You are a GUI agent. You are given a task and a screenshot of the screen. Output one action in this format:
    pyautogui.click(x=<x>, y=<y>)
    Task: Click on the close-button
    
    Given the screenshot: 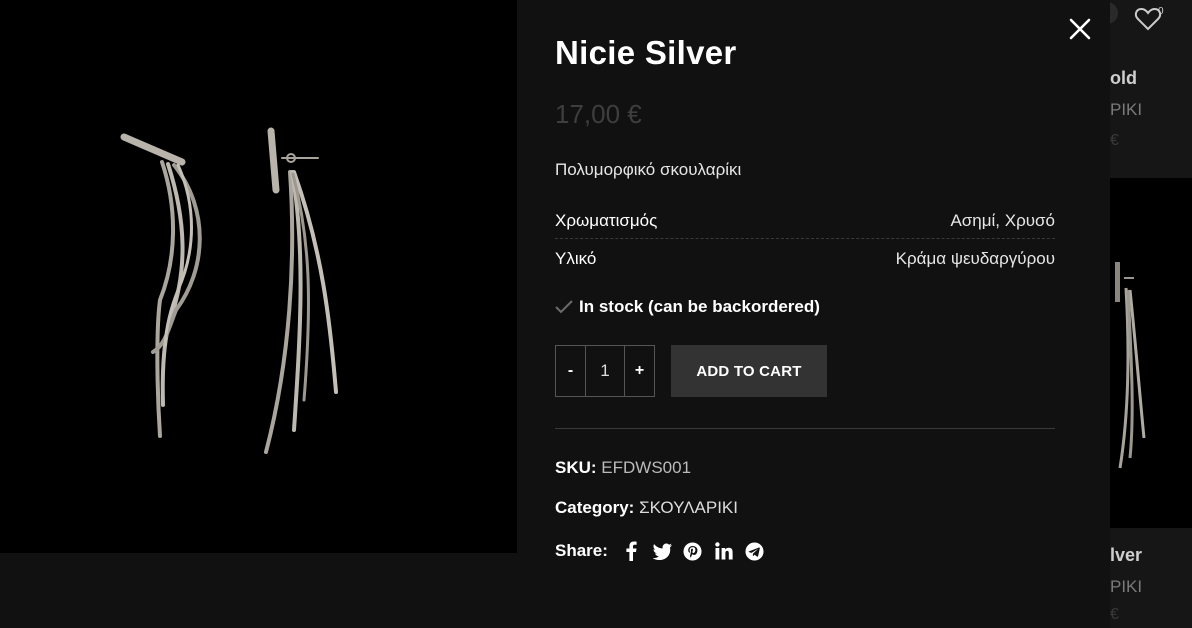 What is the action you would take?
    pyautogui.click(x=1080, y=29)
    